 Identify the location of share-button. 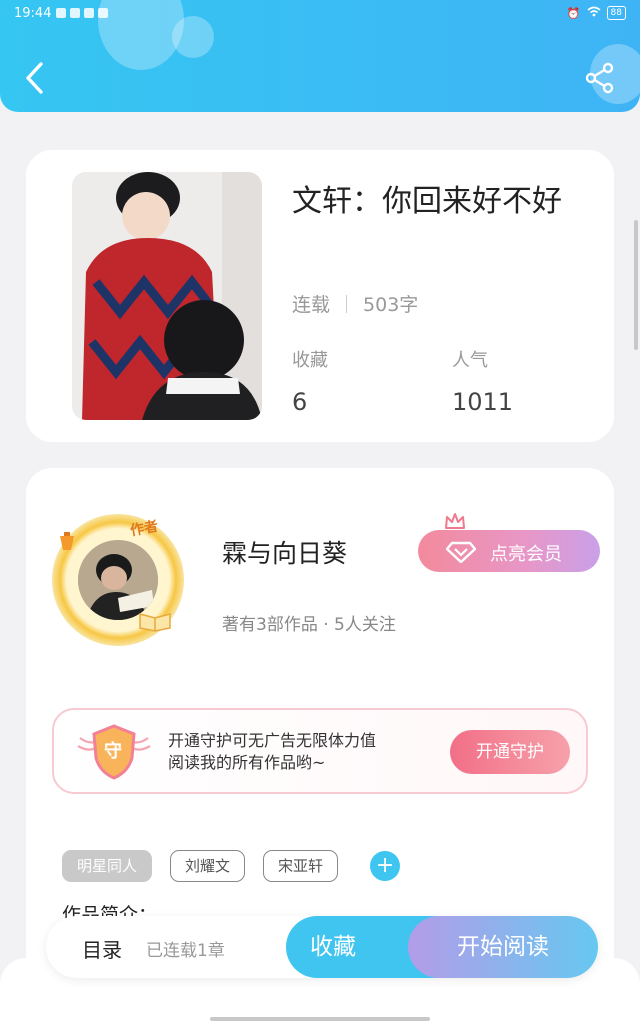
(600, 78).